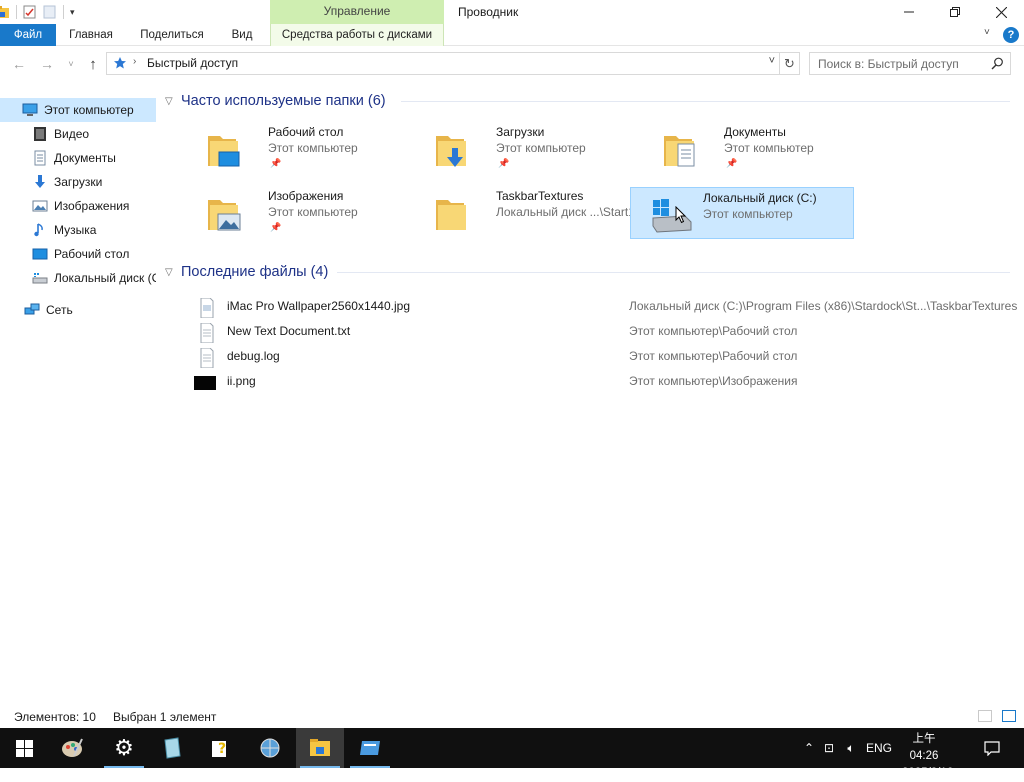 The width and height of the screenshot is (1024, 782). I want to click on large-icons-view-button, so click(1009, 716).